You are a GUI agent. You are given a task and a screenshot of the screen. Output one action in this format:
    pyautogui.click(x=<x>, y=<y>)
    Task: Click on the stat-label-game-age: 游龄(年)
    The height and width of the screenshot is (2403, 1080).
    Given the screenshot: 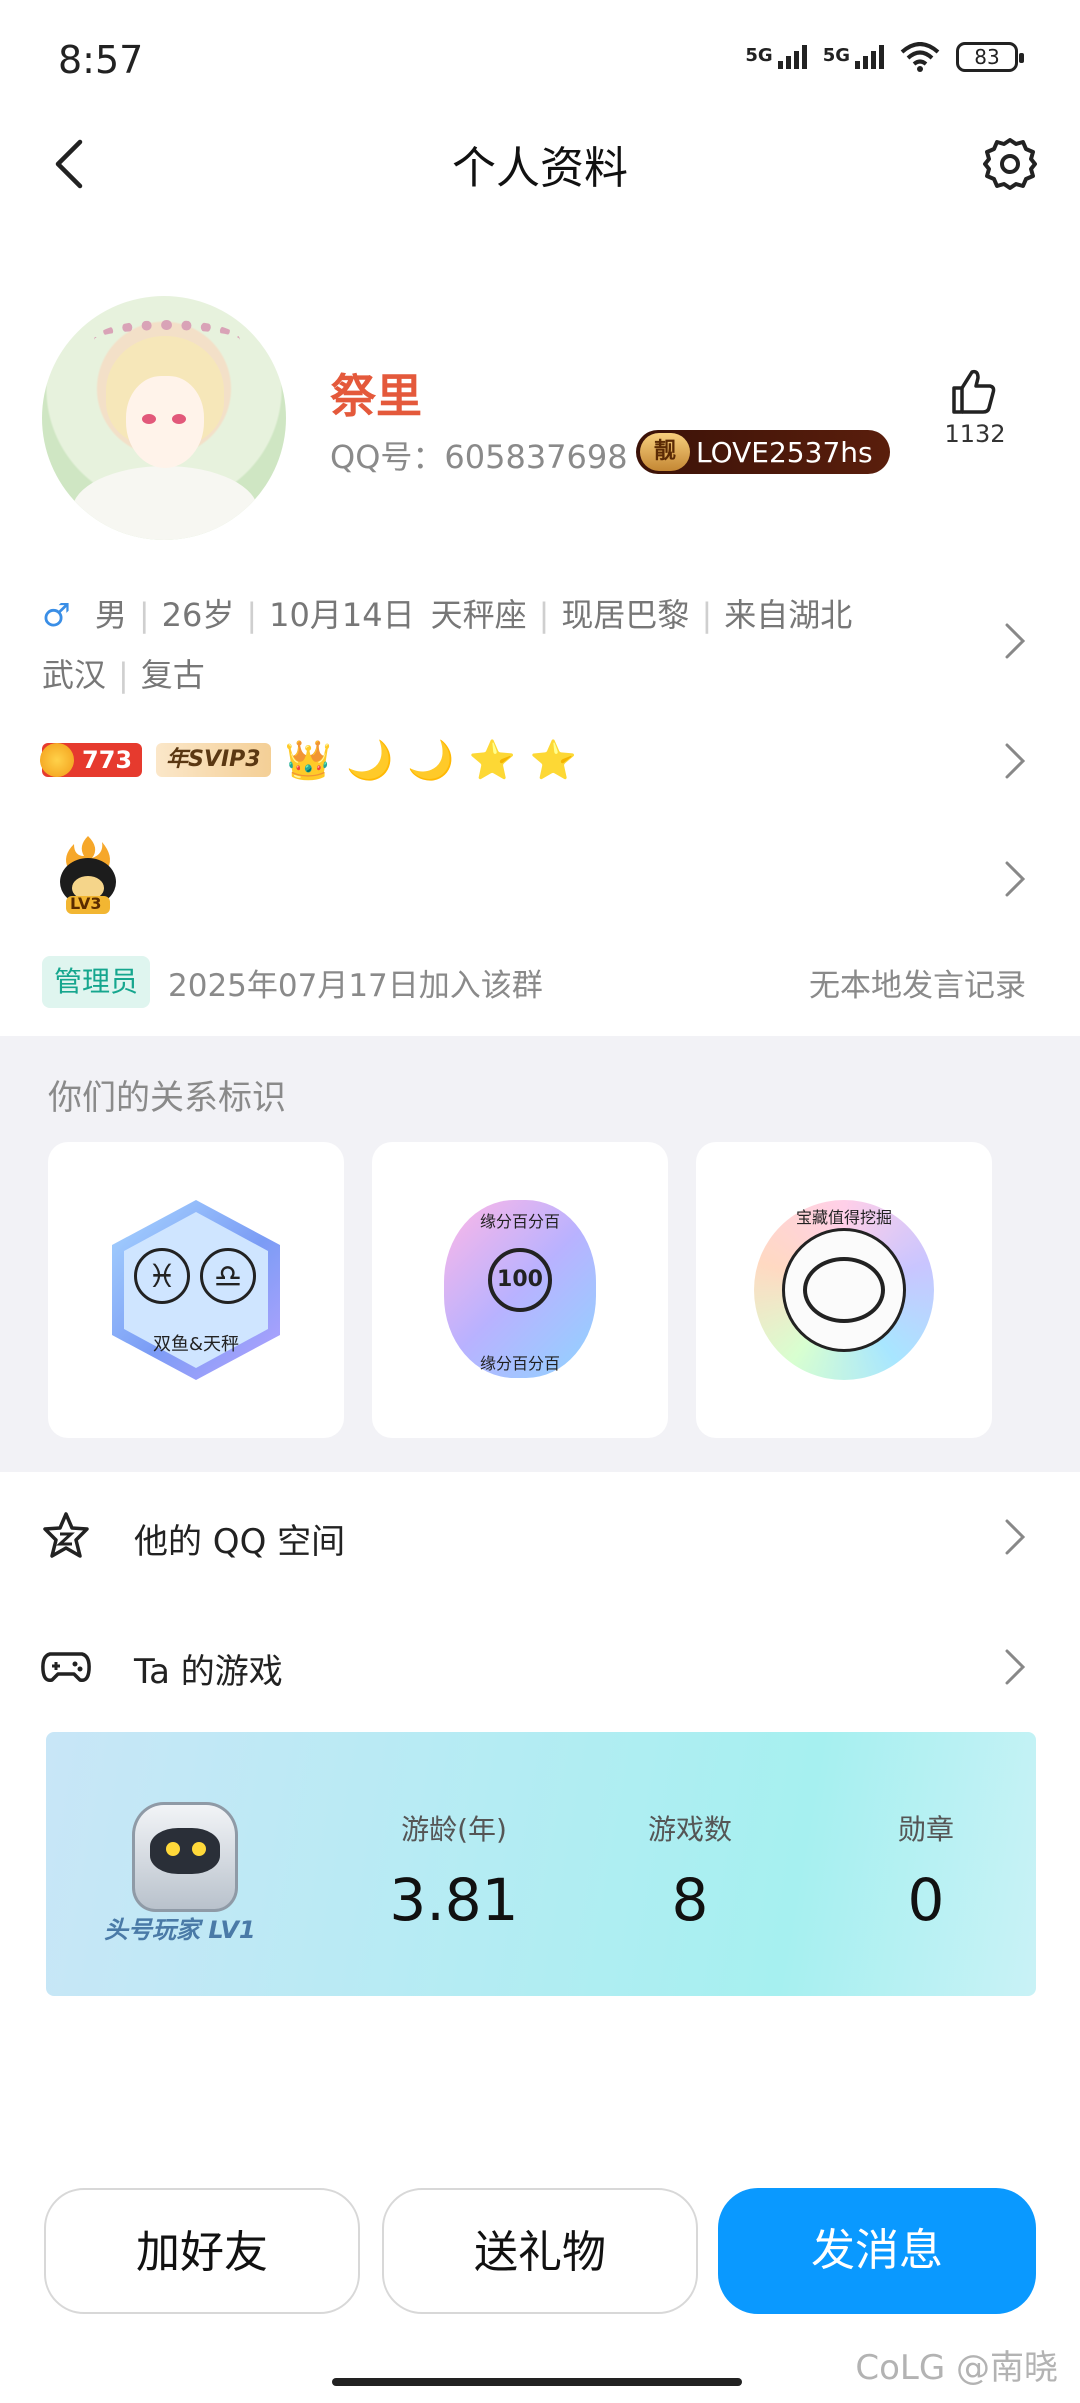 What is the action you would take?
    pyautogui.click(x=454, y=1829)
    